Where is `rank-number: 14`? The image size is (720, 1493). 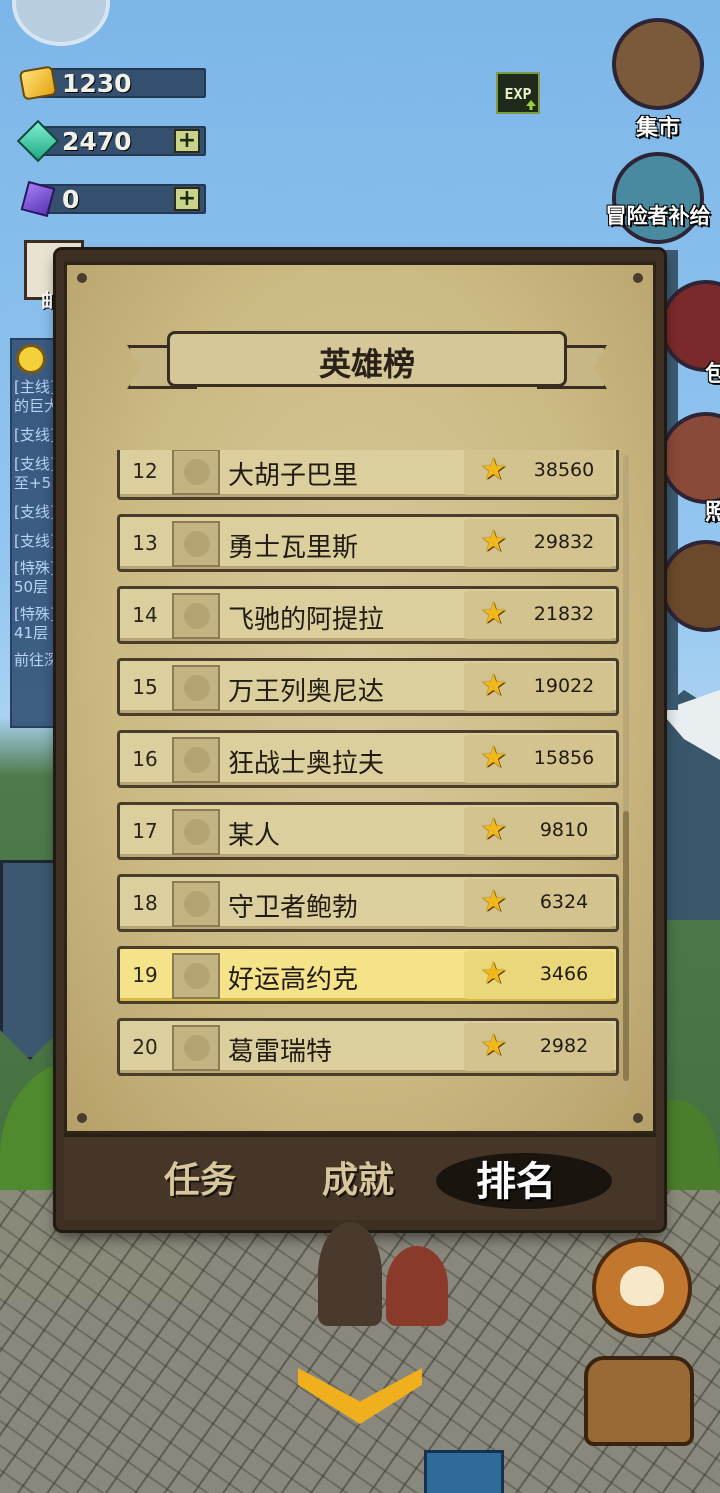
rank-number: 14 is located at coordinates (145, 615).